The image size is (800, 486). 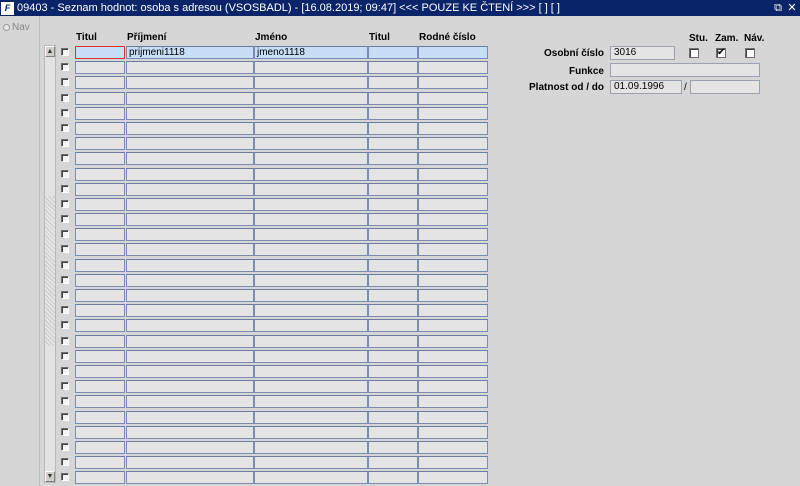 What do you see at coordinates (50, 264) in the screenshot?
I see `vertical-scrollbar: ▲ ▼` at bounding box center [50, 264].